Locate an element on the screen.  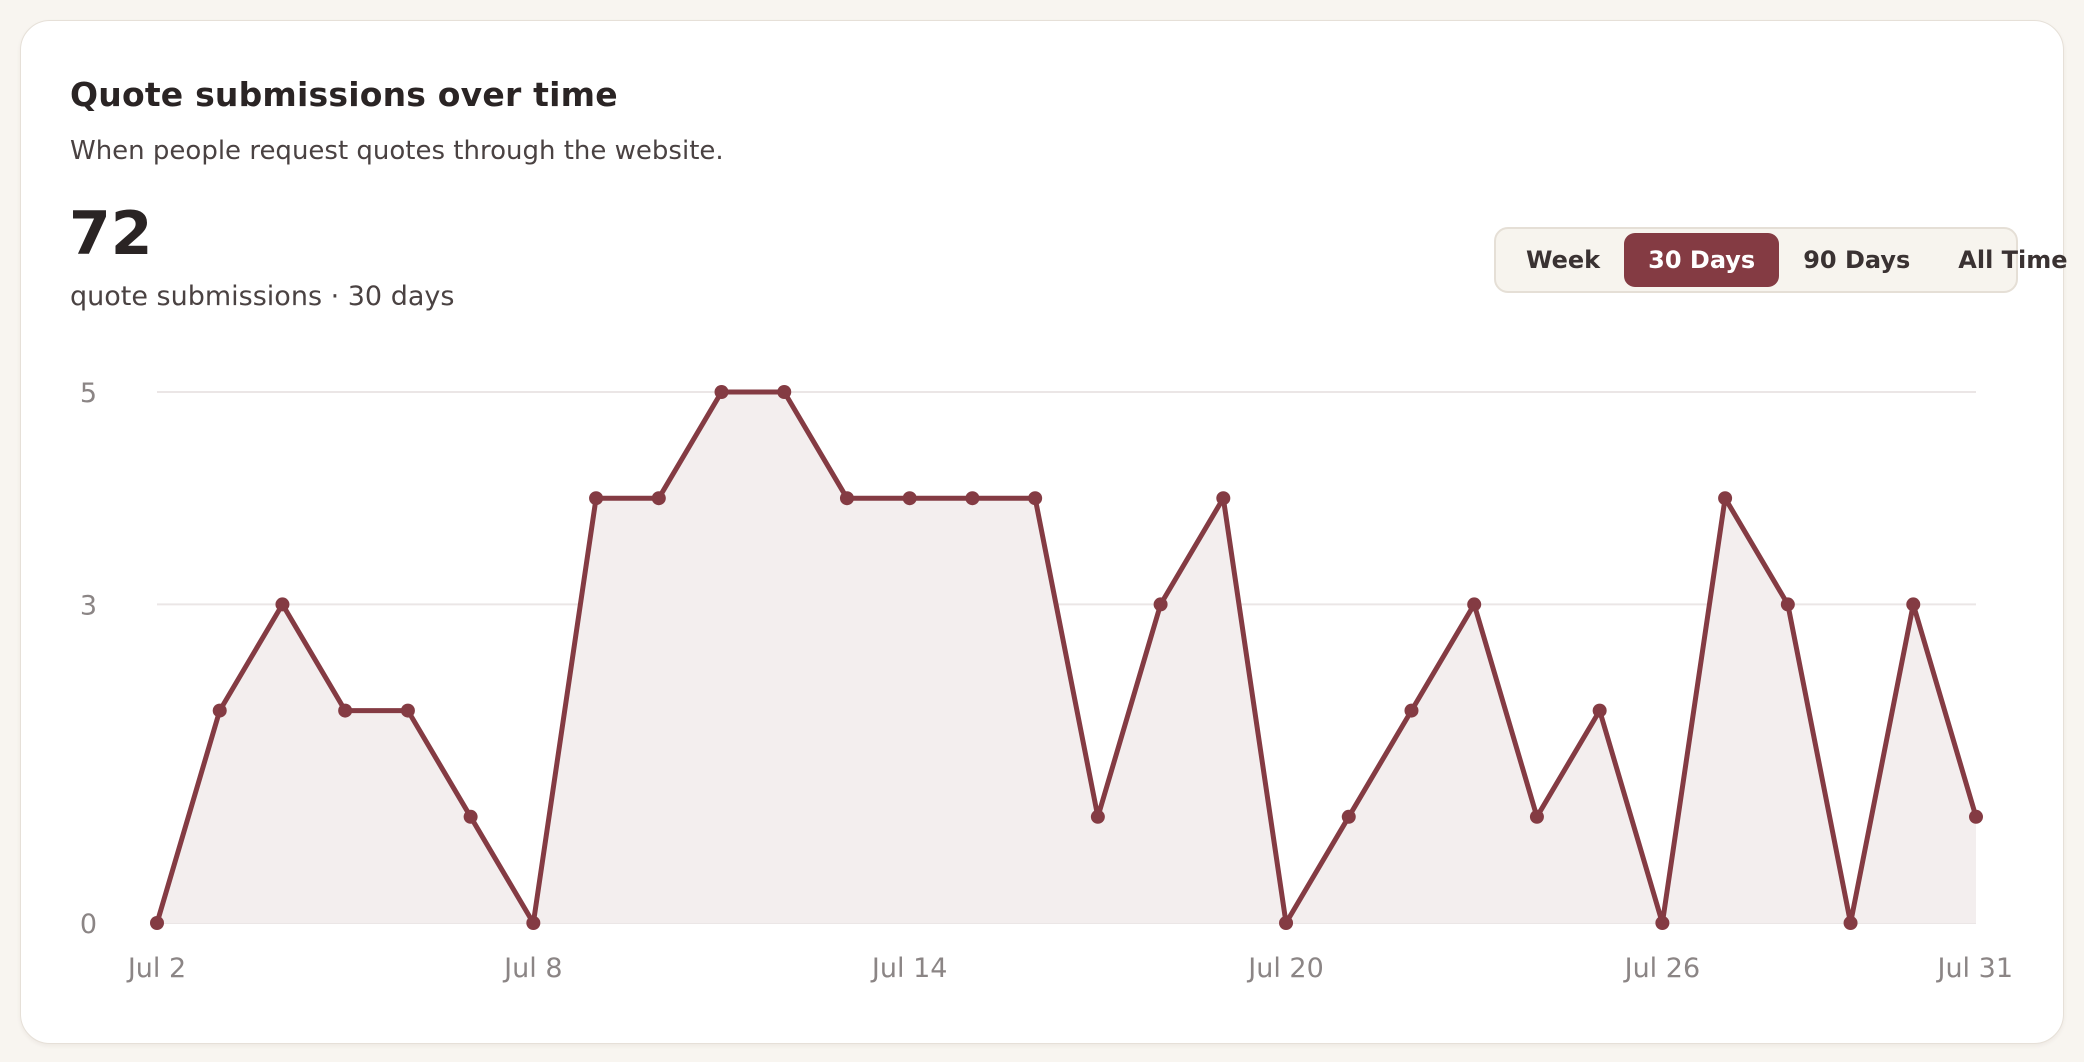
x-tick-label: Jul 2 is located at coordinates (156, 968).